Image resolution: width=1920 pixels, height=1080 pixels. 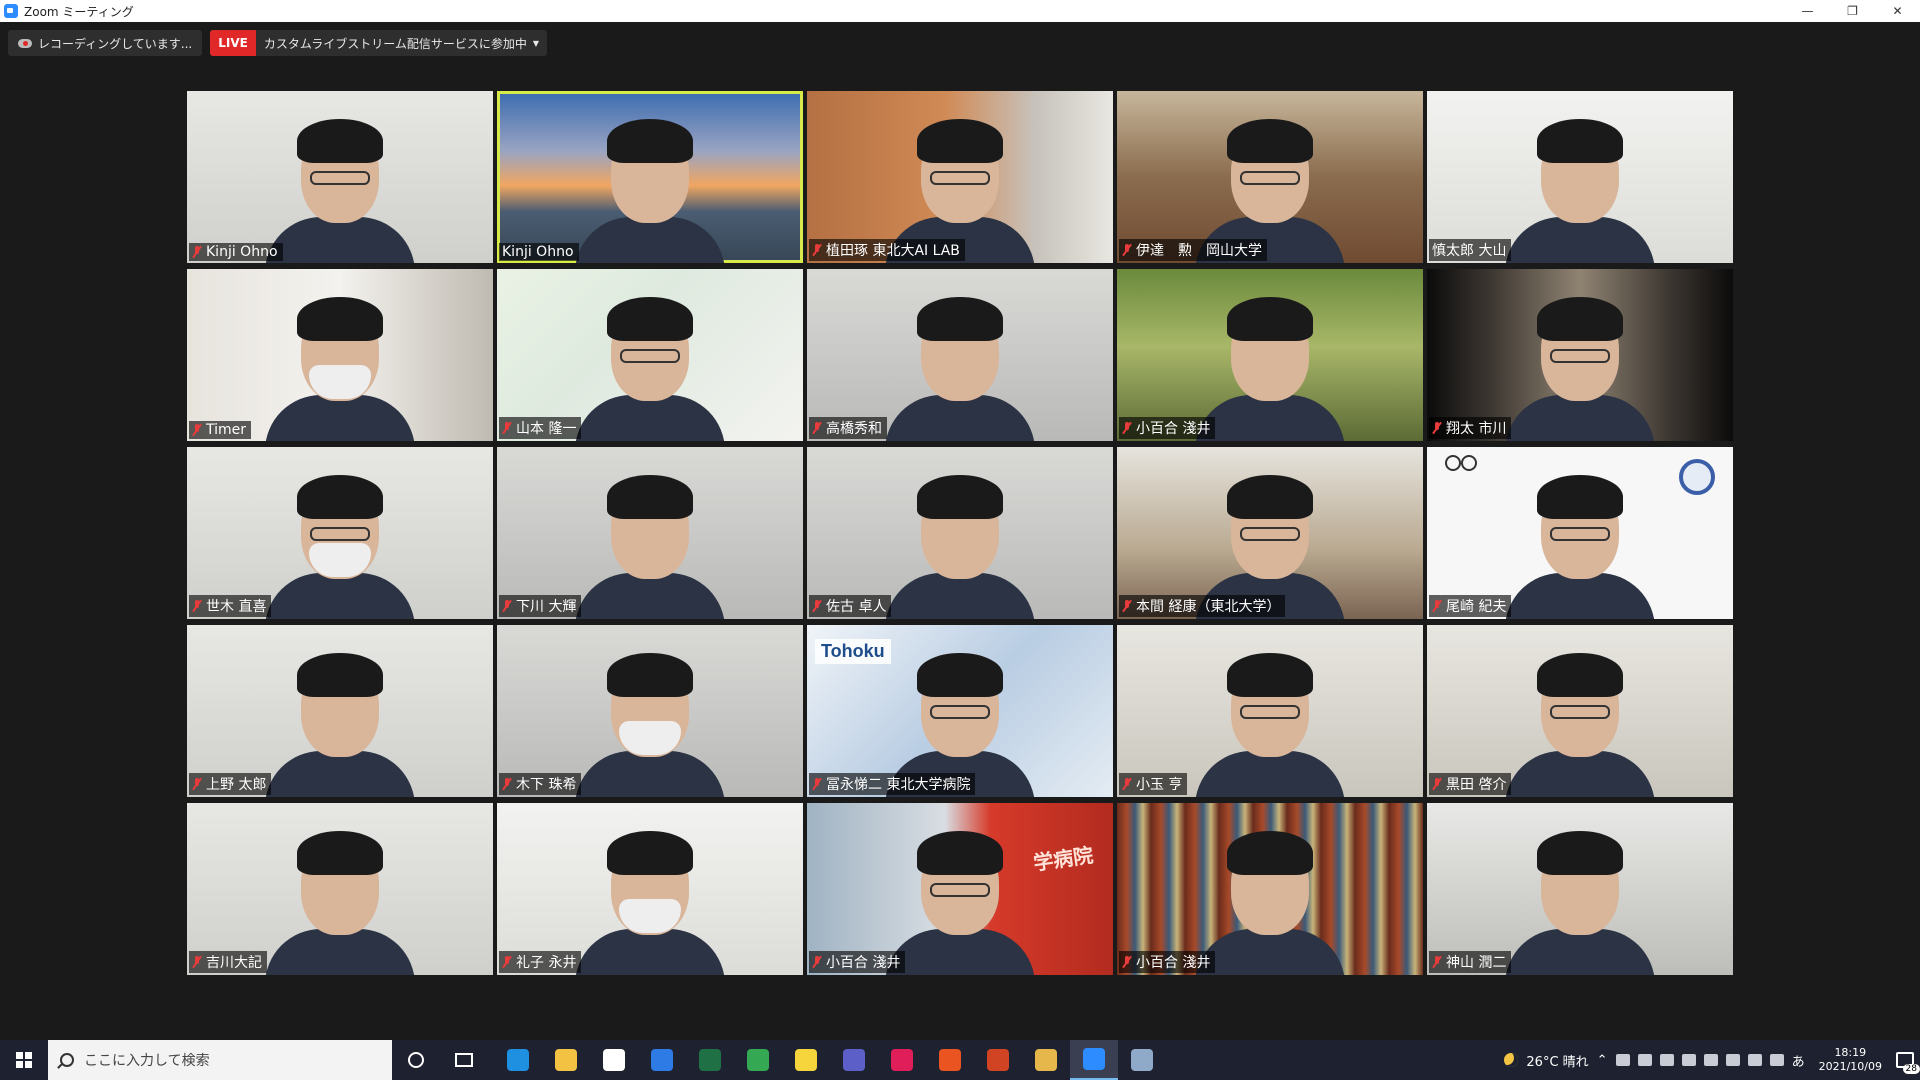 What do you see at coordinates (1602, 1060) in the screenshot?
I see `chevron-up-icon: ⌃` at bounding box center [1602, 1060].